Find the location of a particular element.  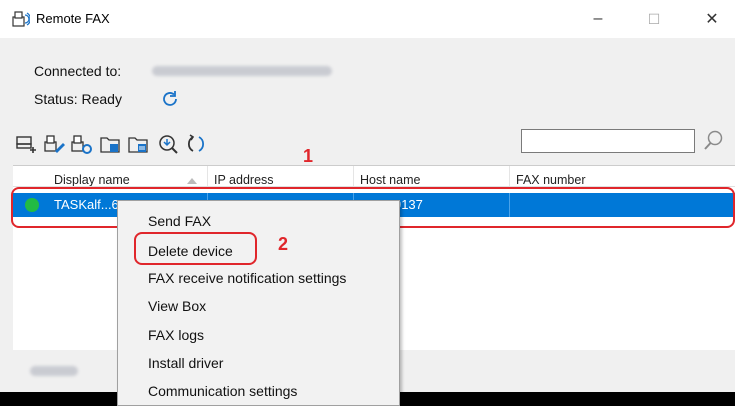

minimize-button: – is located at coordinates (598, 19).